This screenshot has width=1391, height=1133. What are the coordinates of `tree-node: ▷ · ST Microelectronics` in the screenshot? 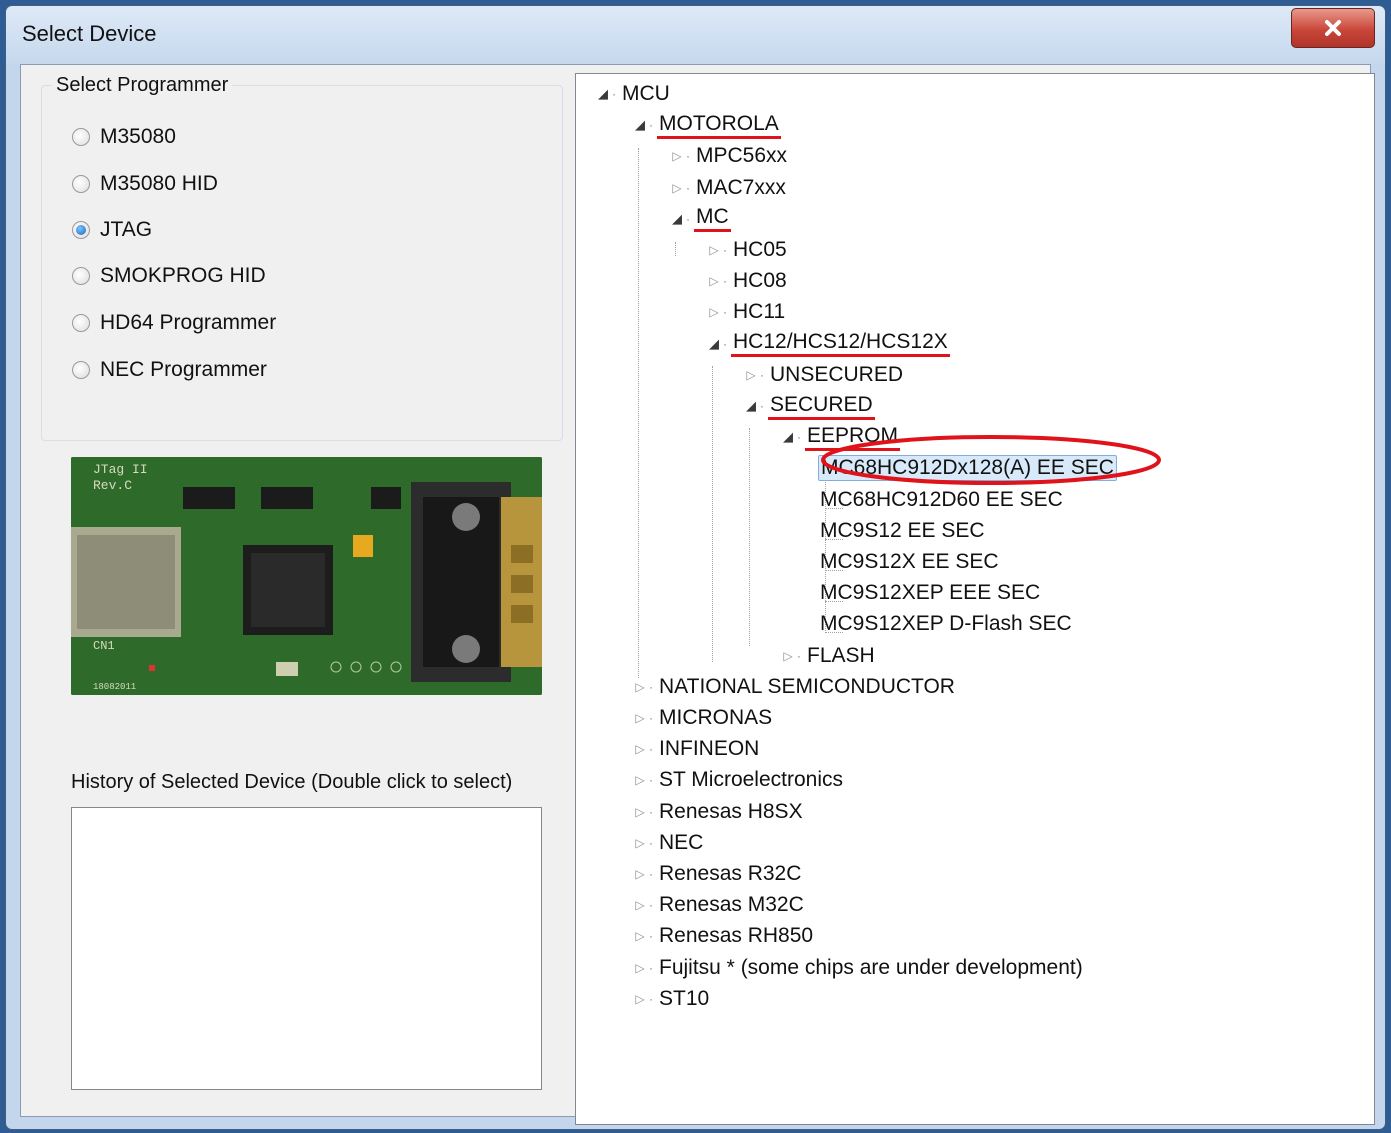 It's located at (739, 780).